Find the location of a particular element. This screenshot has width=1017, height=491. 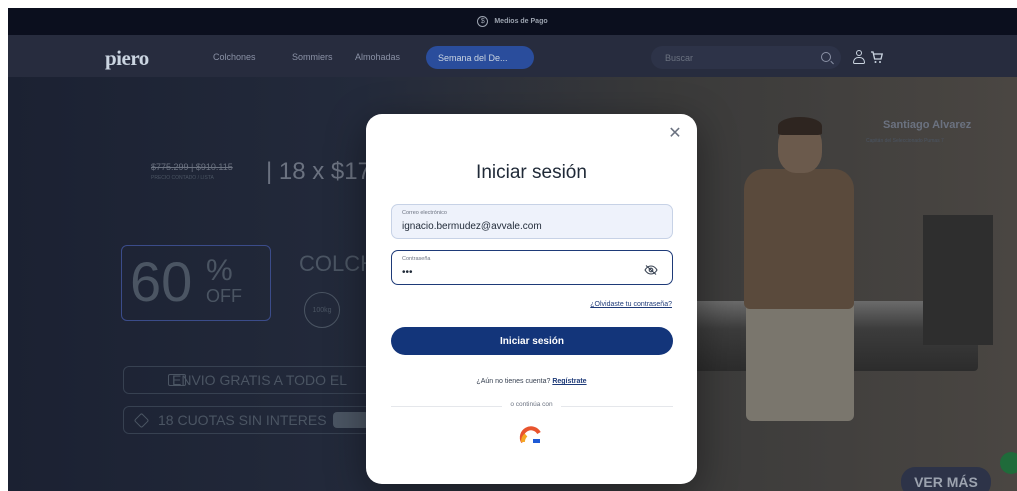

google-login-button is located at coordinates (531, 436).